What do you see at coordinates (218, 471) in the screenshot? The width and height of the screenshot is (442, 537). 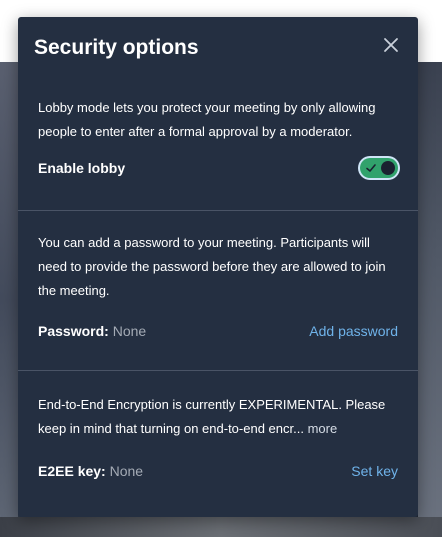 I see `e2ee-row: E2EE key: None Set key` at bounding box center [218, 471].